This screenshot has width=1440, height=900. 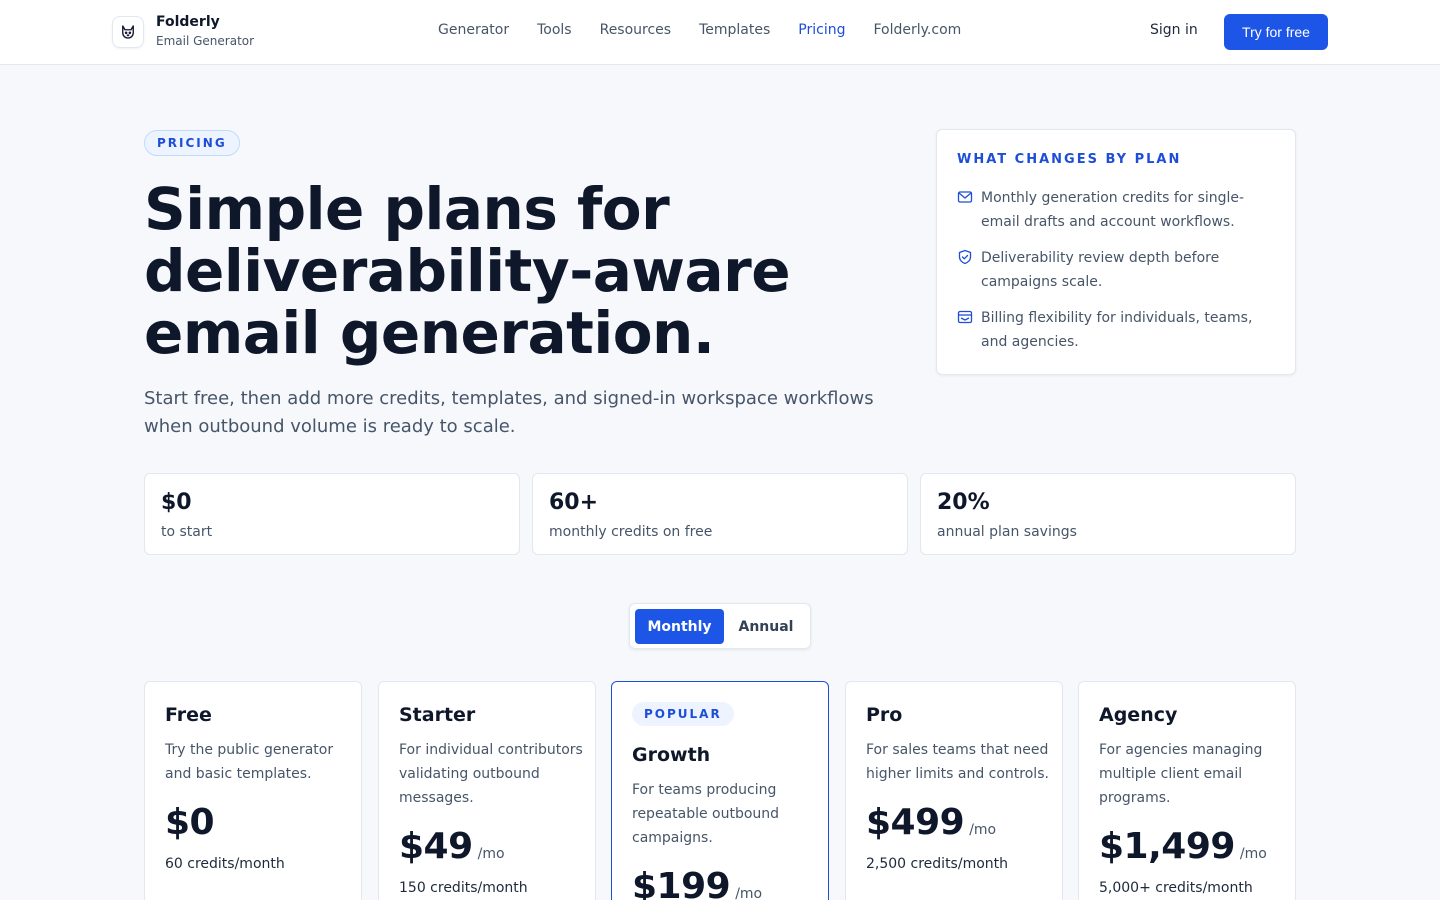 I want to click on brand-subtitle: Email Generator, so click(x=205, y=41).